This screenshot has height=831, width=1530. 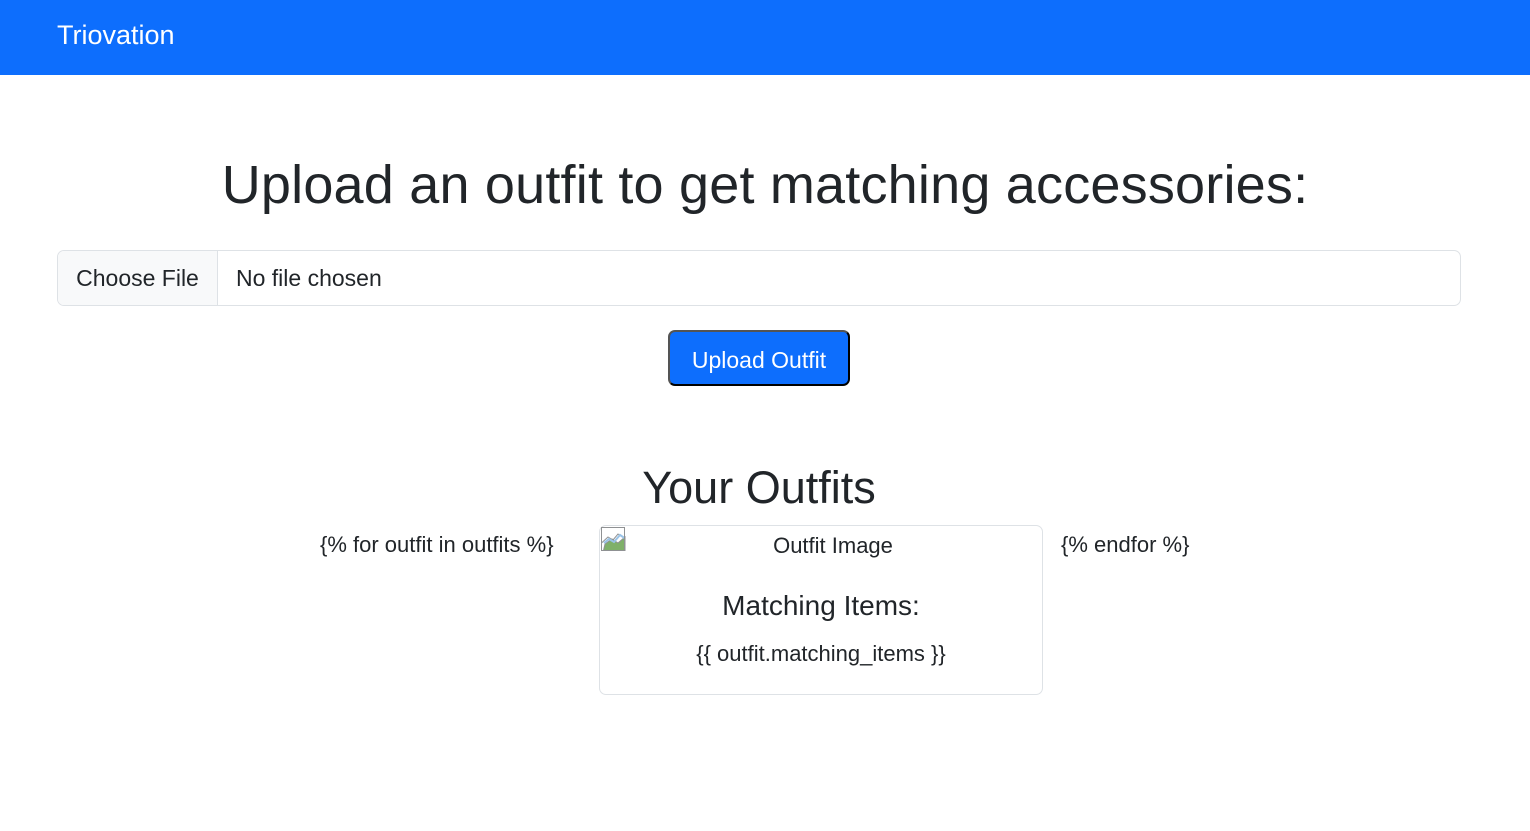 What do you see at coordinates (759, 487) in the screenshot?
I see `outfits-title: Your Outfits` at bounding box center [759, 487].